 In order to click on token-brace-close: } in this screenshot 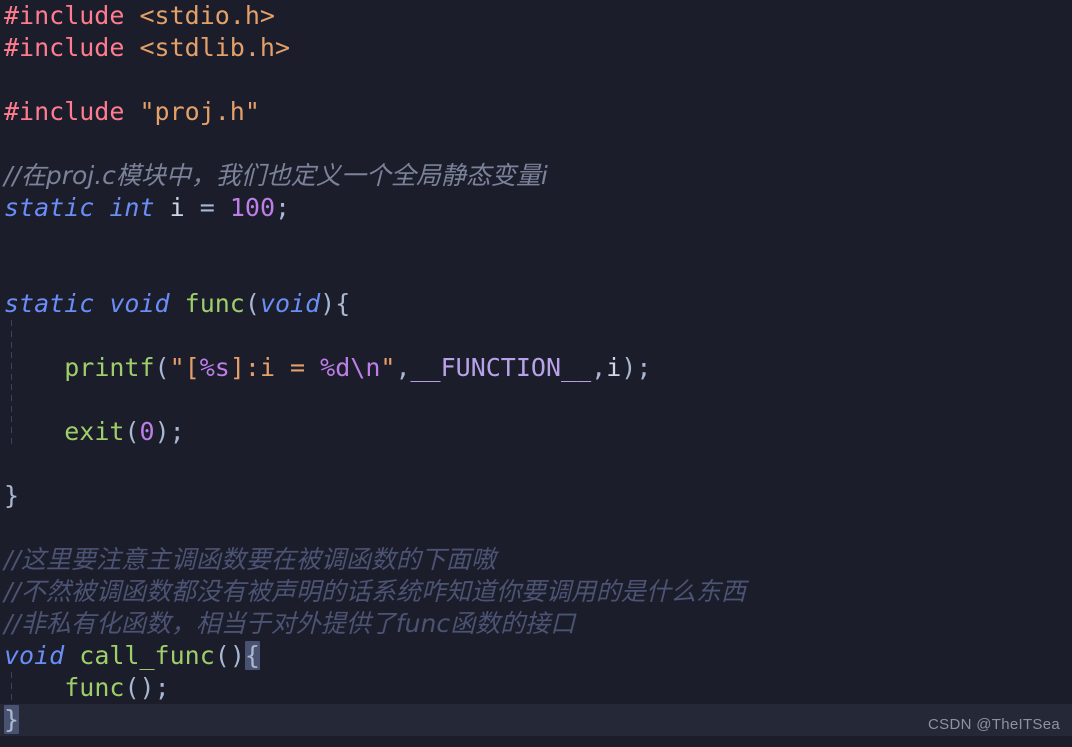, I will do `click(12, 495)`.